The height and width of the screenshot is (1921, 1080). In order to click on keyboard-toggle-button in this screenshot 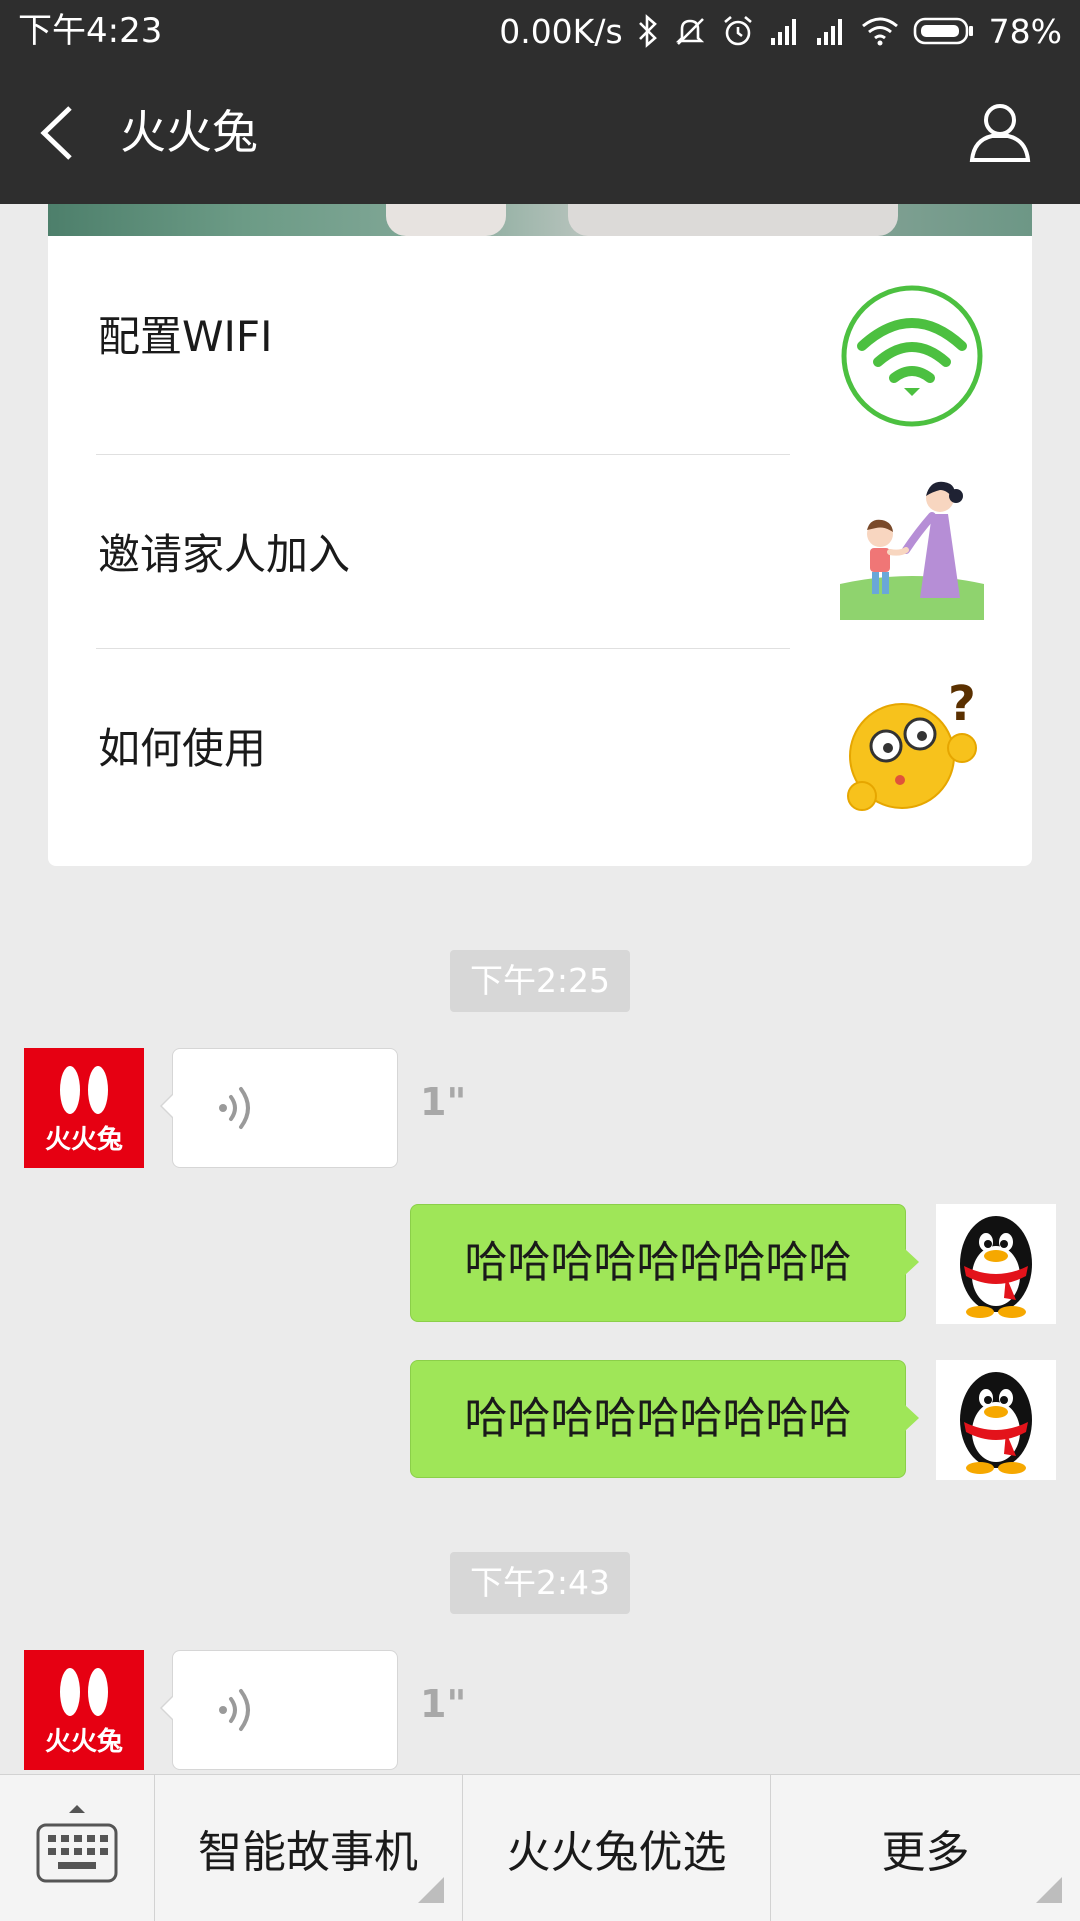, I will do `click(77, 1848)`.